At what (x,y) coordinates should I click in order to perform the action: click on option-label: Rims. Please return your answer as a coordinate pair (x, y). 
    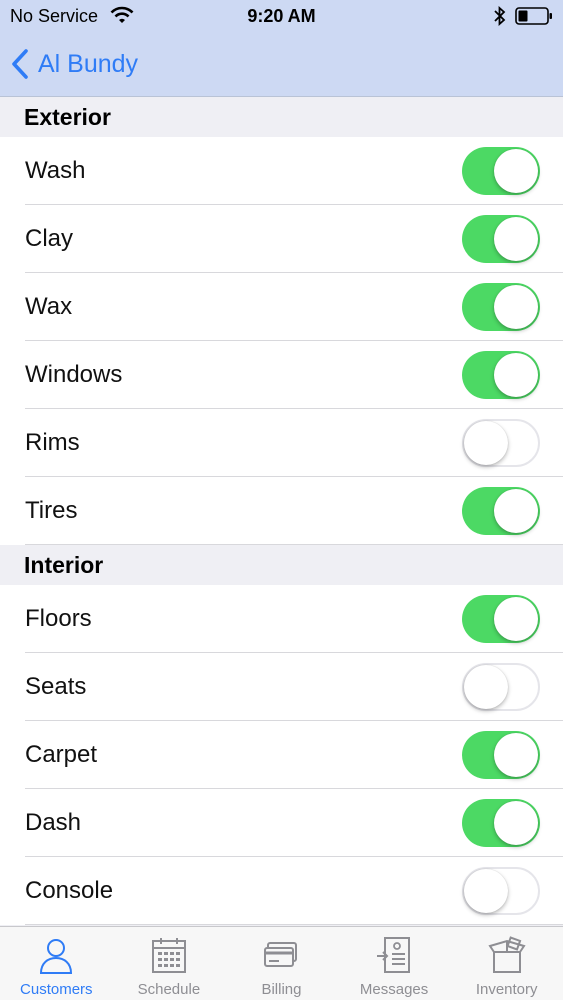
    Looking at the image, I should click on (52, 442).